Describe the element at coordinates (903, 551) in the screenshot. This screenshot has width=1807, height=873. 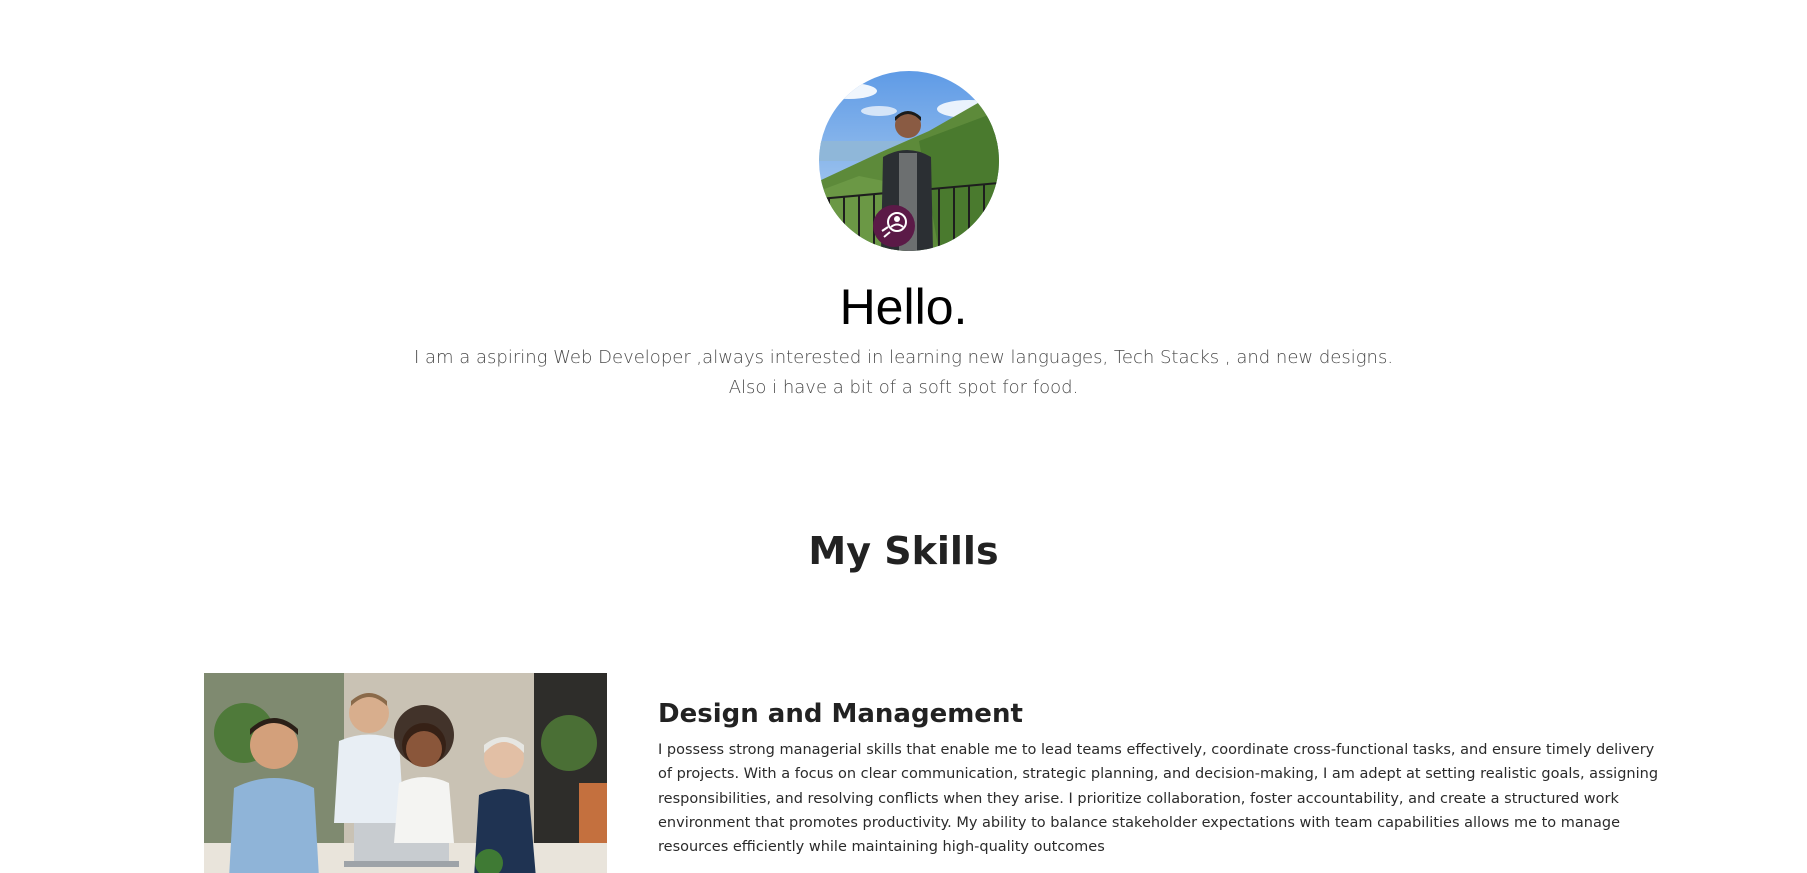
I see `skills-section-title: My Skills` at that location.